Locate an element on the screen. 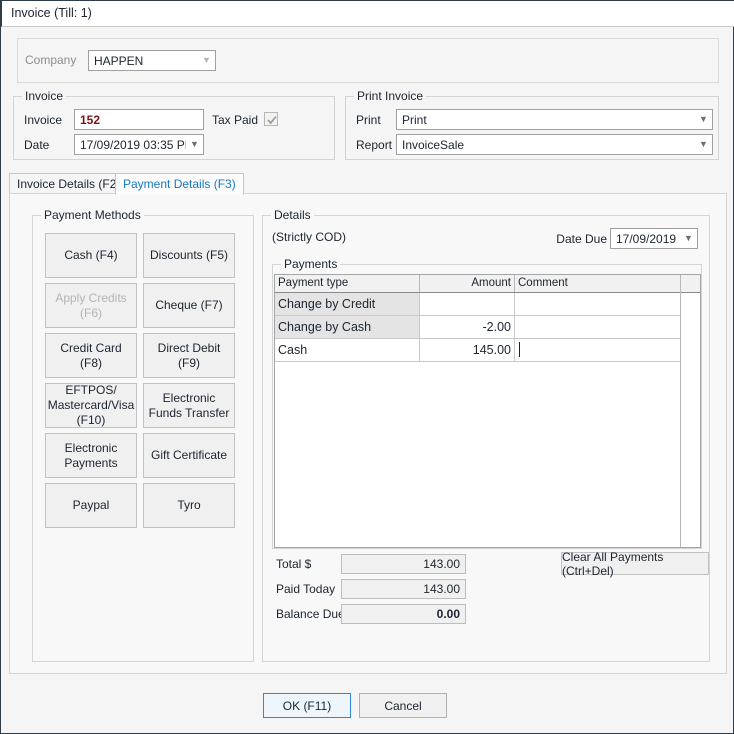 The width and height of the screenshot is (734, 734). table-row: Change by Cash -2.00 is located at coordinates (487, 327).